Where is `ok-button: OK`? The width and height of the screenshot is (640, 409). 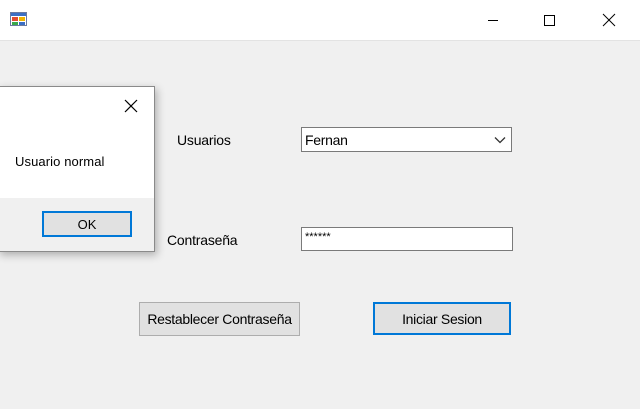
ok-button: OK is located at coordinates (87, 224).